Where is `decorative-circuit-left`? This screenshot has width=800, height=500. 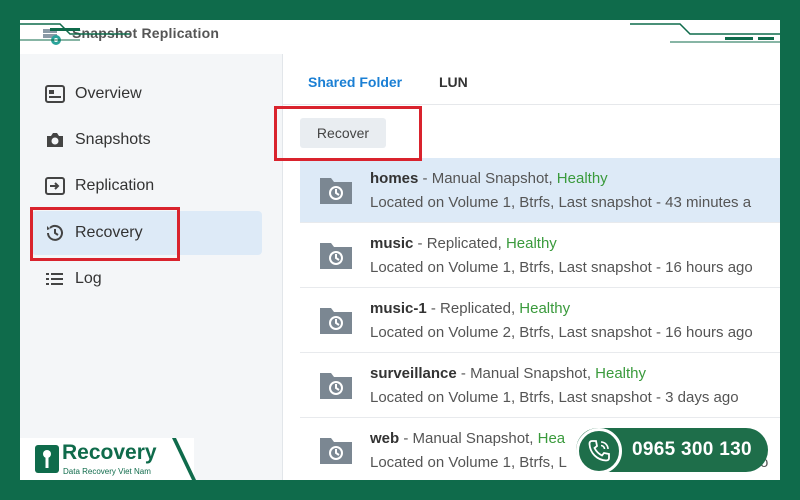 decorative-circuit-left is located at coordinates (75, 32).